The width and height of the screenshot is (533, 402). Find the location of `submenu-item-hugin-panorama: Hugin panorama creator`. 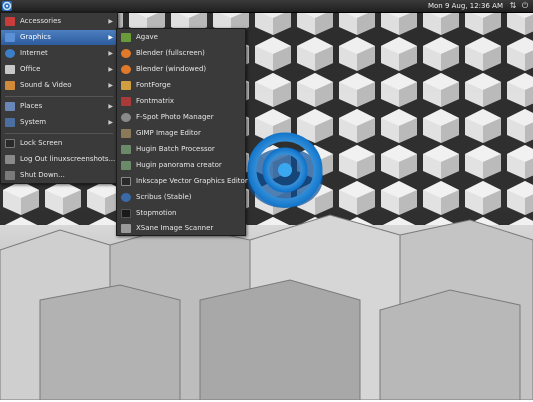

submenu-item-hugin-panorama: Hugin panorama creator is located at coordinates (181, 165).